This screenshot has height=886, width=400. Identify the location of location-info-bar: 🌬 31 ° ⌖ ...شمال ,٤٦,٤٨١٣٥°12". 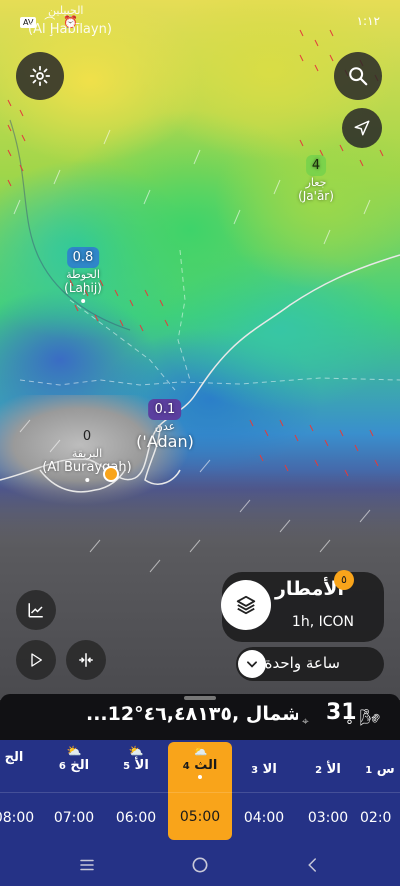
(200, 717).